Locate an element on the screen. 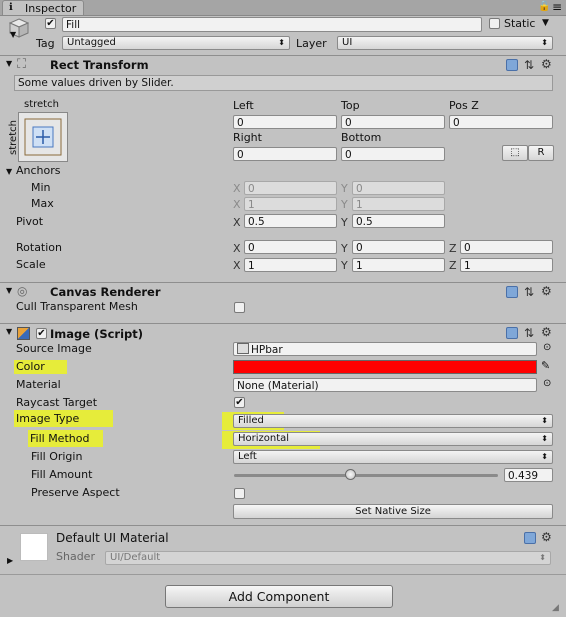  max-y-field: 1 is located at coordinates (398, 204).